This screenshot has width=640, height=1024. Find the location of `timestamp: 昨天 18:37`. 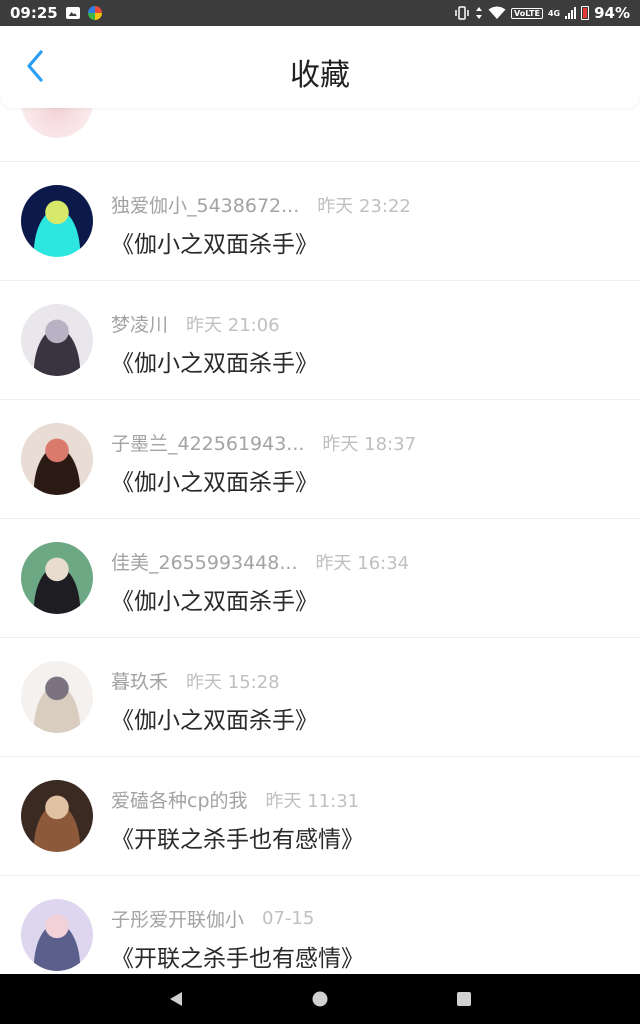

timestamp: 昨天 18:37 is located at coordinates (369, 444).